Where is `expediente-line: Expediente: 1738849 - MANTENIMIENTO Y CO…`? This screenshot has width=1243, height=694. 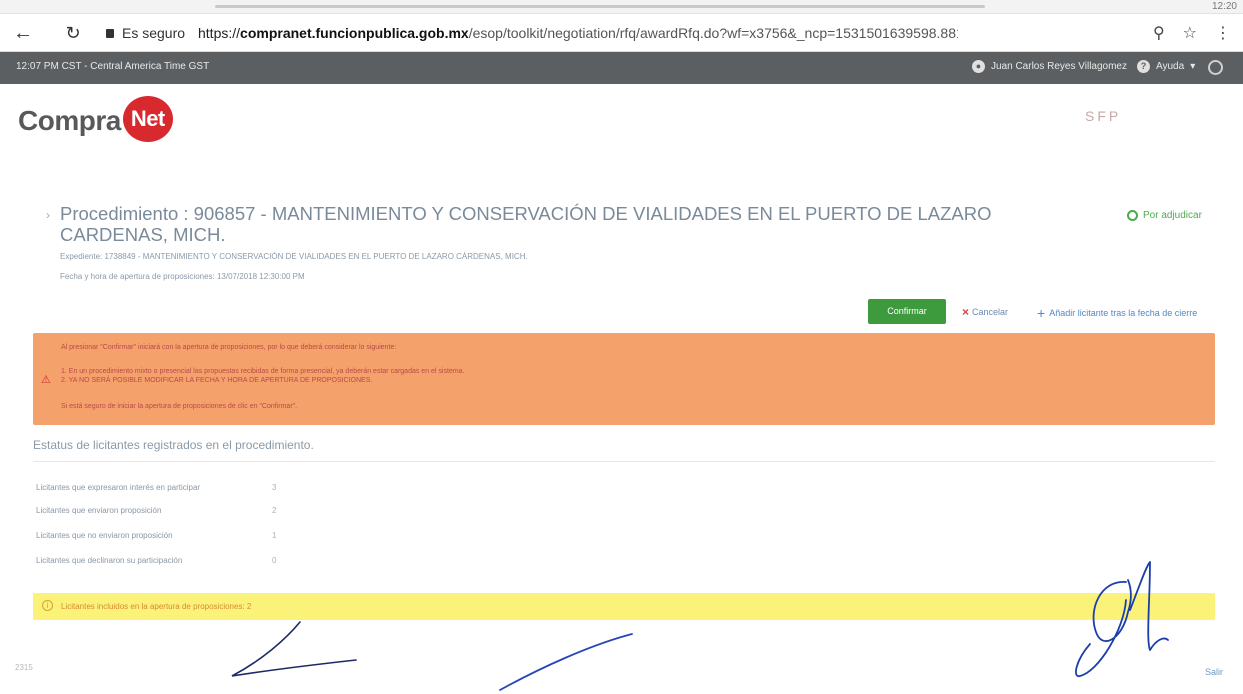
expediente-line: Expediente: 1738849 - MANTENIMIENTO Y CO… is located at coordinates (294, 256).